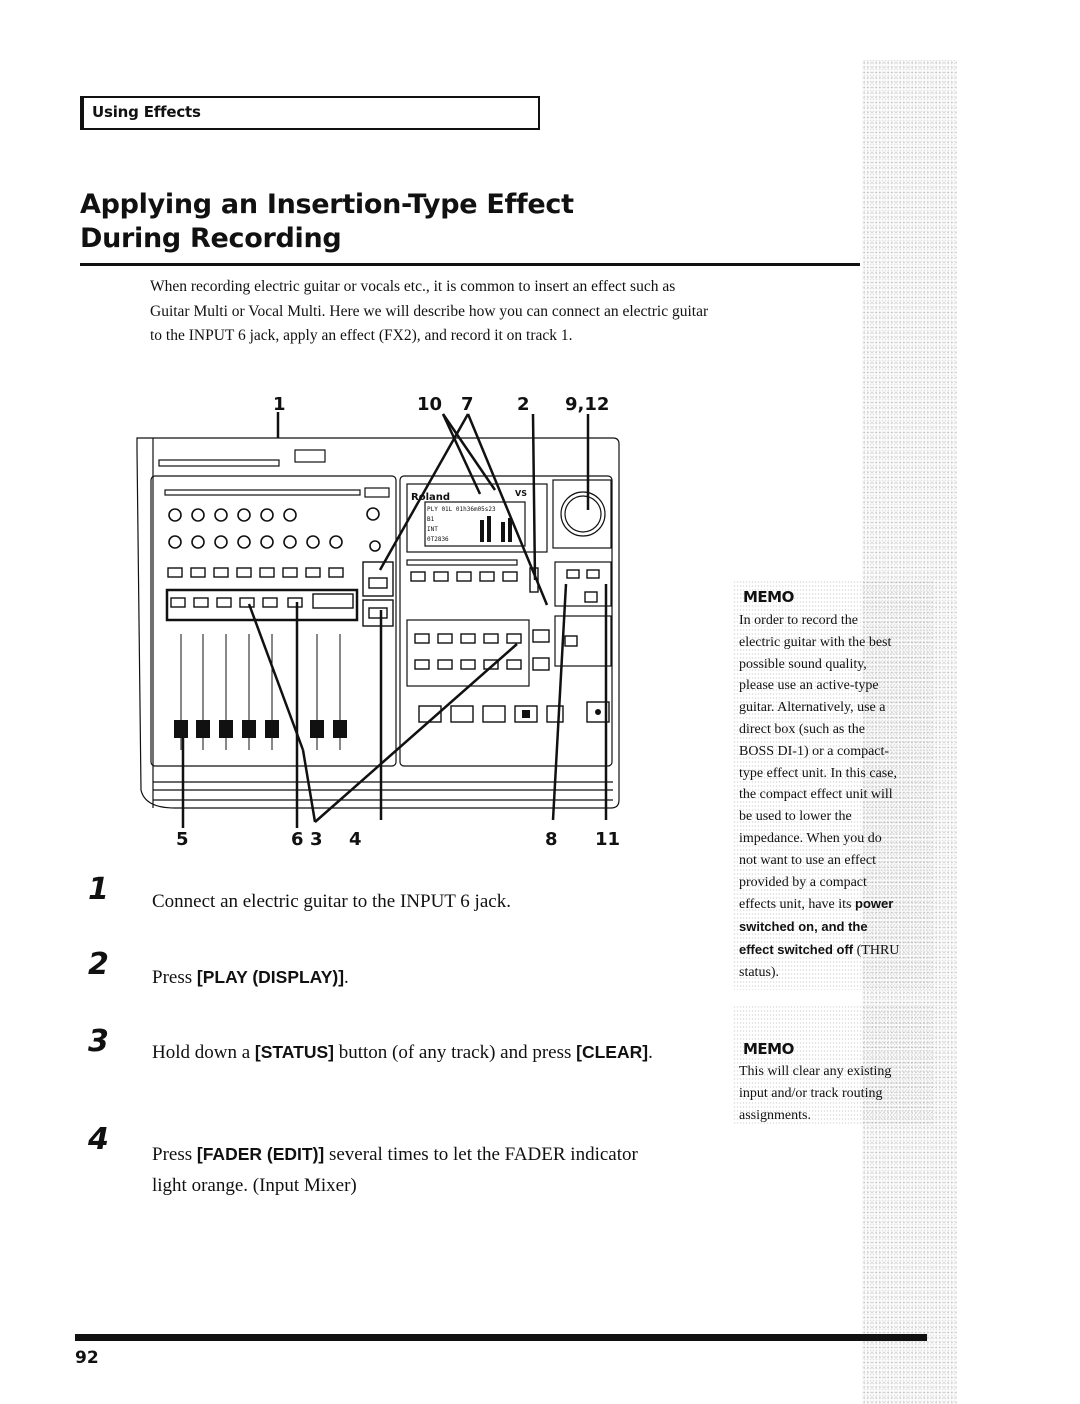 The width and height of the screenshot is (1080, 1404). I want to click on lcd-line-4: 0T2836, so click(438, 539).